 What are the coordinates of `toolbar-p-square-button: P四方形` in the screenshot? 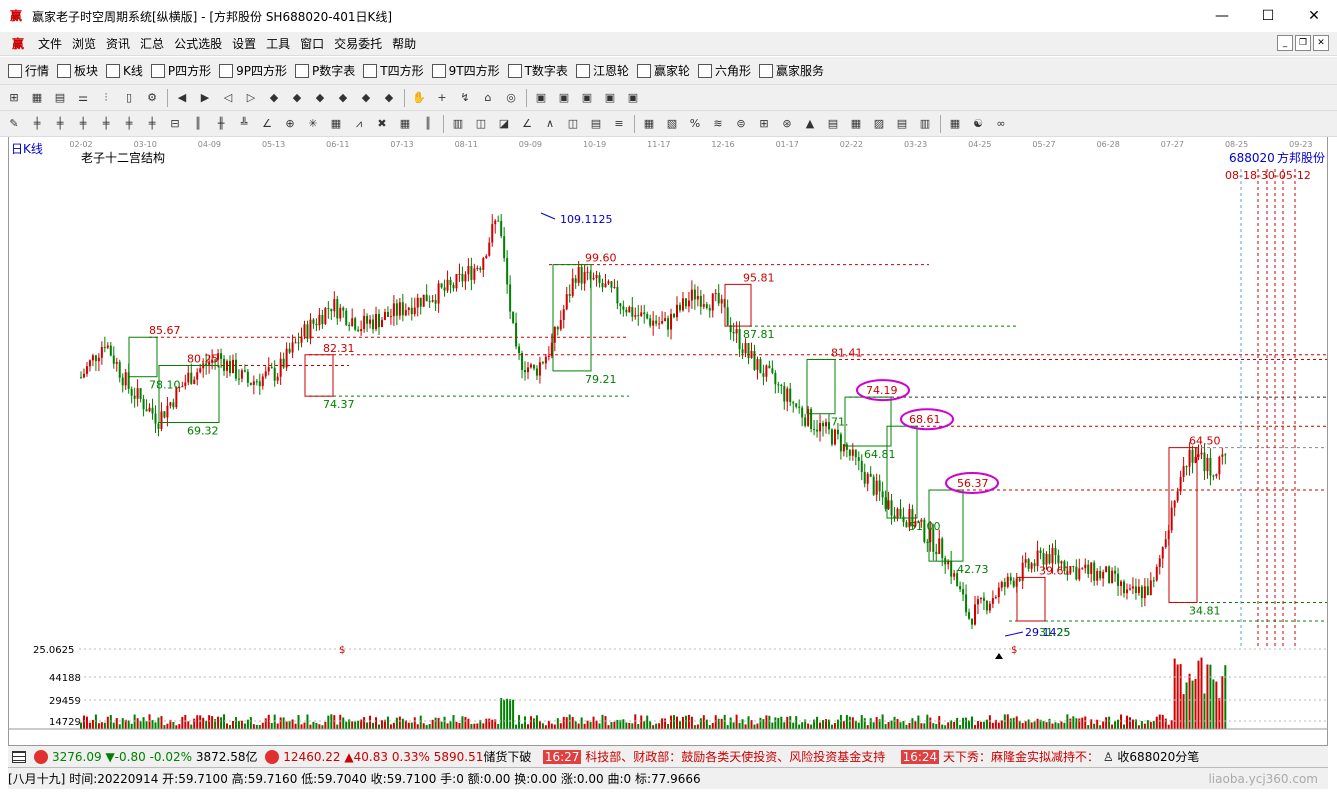 It's located at (180, 70).